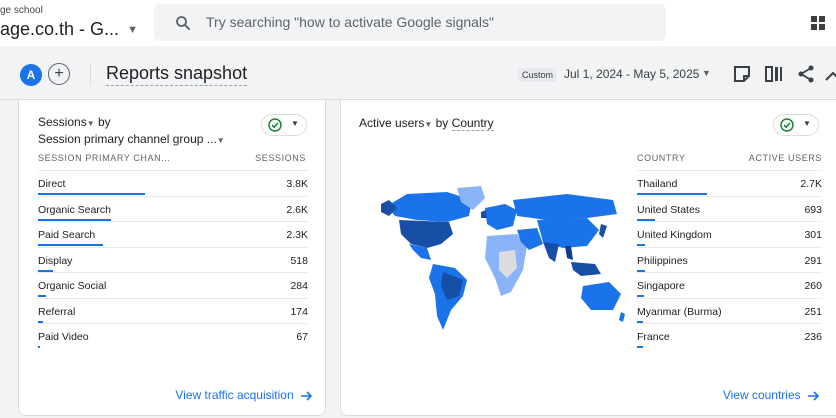 The image size is (836, 418). What do you see at coordinates (502, 261) in the screenshot?
I see `world-map` at bounding box center [502, 261].